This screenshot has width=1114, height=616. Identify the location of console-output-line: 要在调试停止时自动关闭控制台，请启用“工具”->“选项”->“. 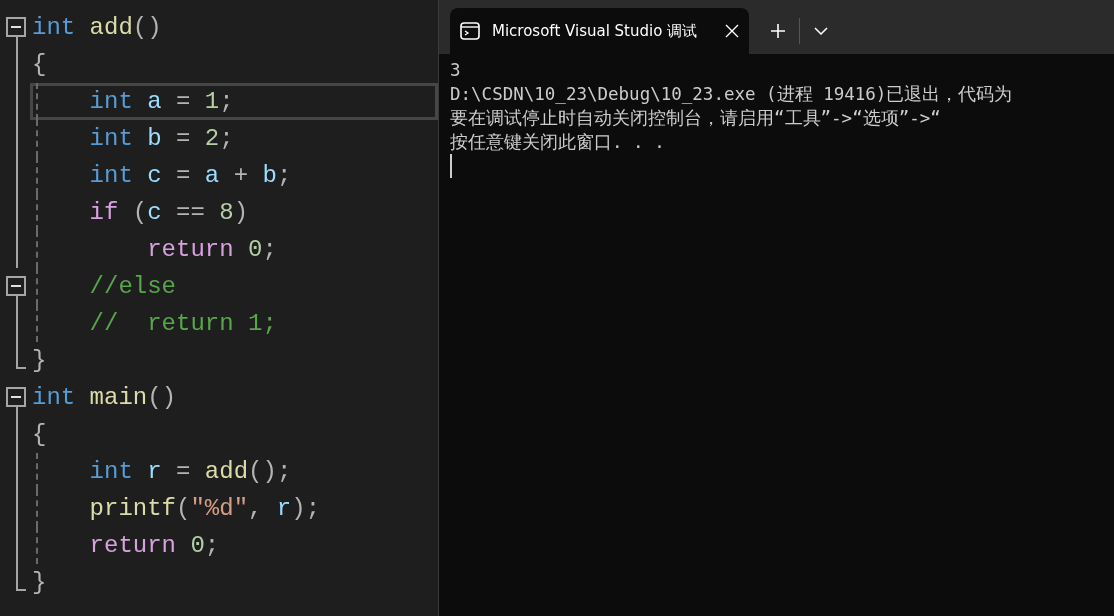
(696, 118).